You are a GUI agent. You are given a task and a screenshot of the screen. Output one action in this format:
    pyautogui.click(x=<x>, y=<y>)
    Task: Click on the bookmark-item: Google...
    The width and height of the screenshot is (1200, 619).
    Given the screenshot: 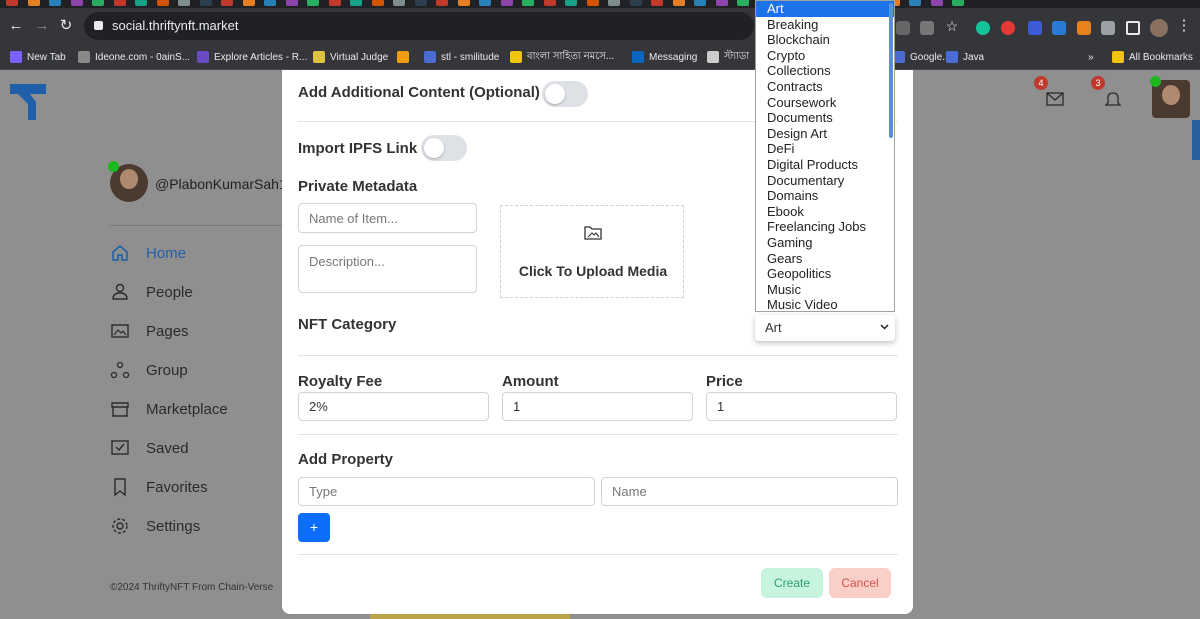 What is the action you would take?
    pyautogui.click(x=922, y=57)
    